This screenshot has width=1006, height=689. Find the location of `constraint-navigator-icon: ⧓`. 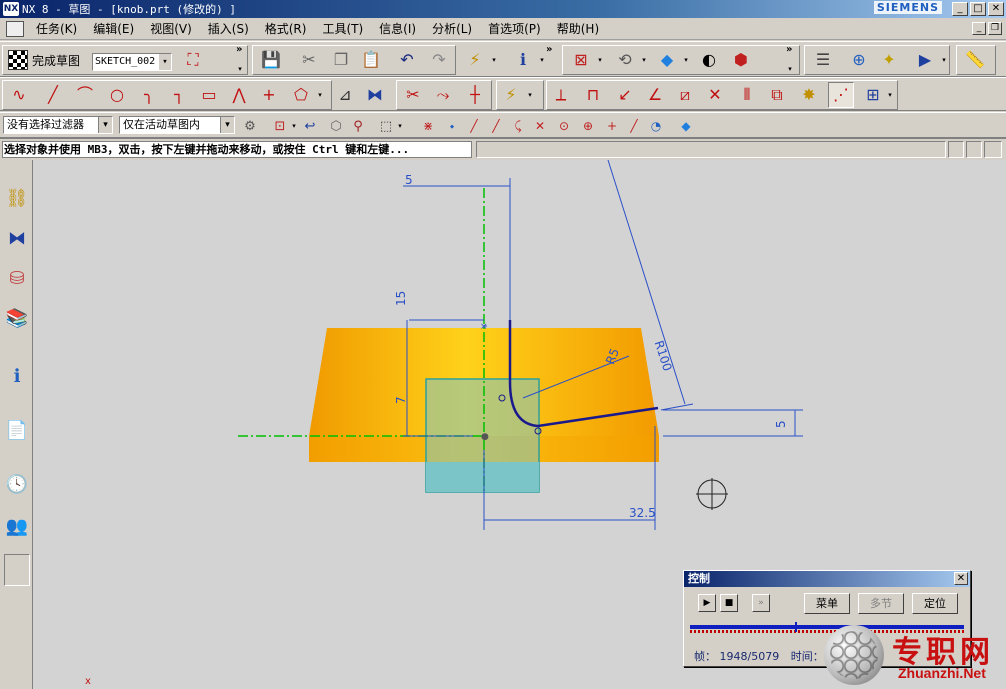

constraint-navigator-icon: ⧓ is located at coordinates (17, 238).